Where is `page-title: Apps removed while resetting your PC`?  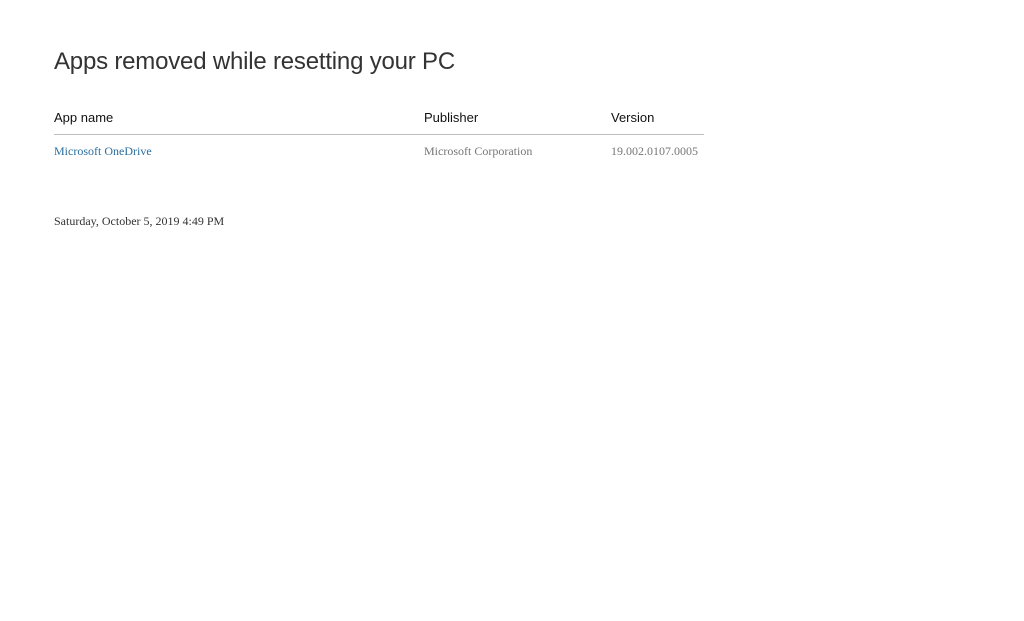 page-title: Apps removed while resetting your PC is located at coordinates (254, 61).